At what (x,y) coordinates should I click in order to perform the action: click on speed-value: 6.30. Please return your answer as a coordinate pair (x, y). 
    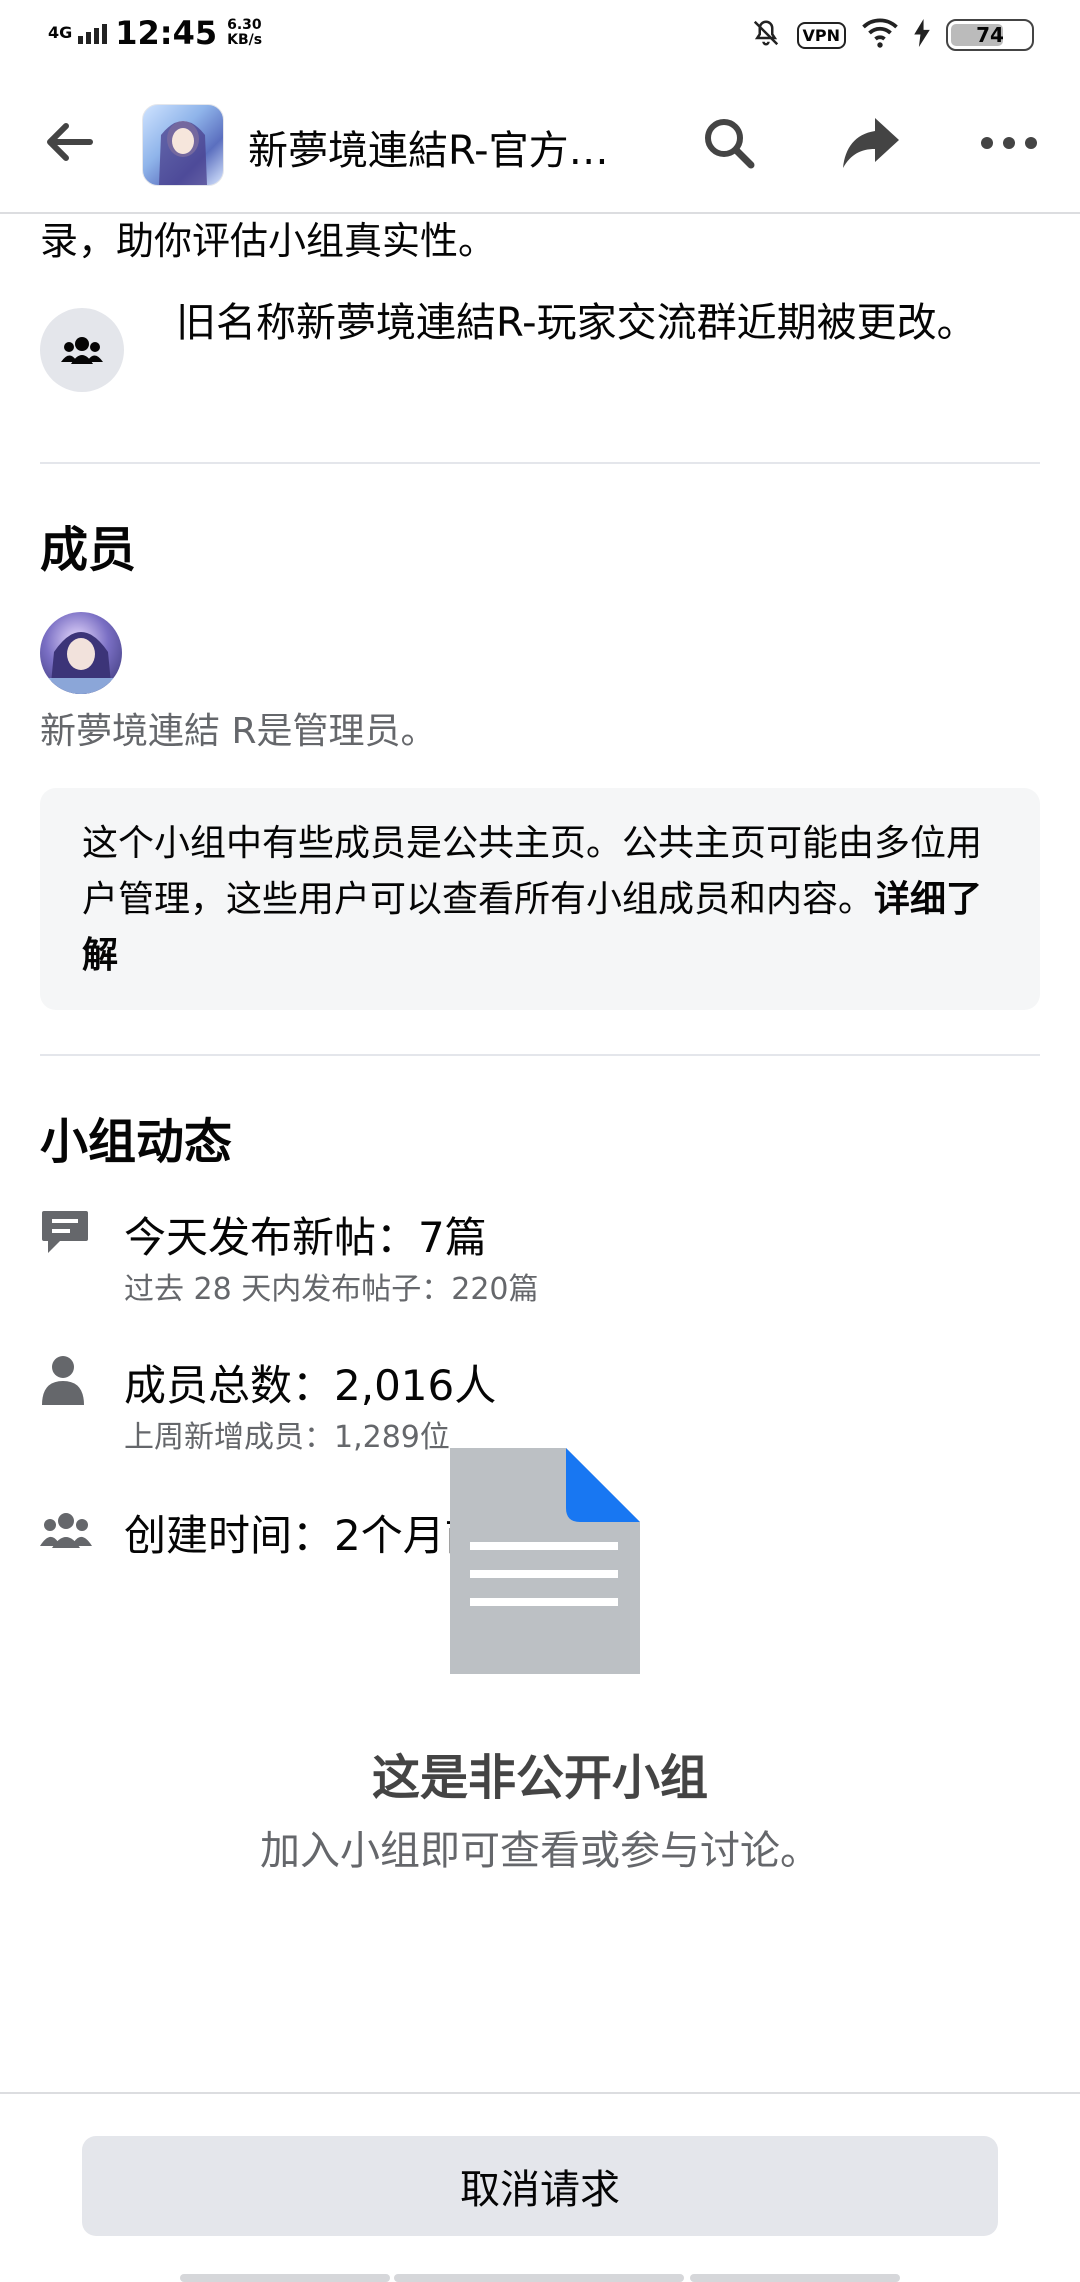
    Looking at the image, I should click on (244, 25).